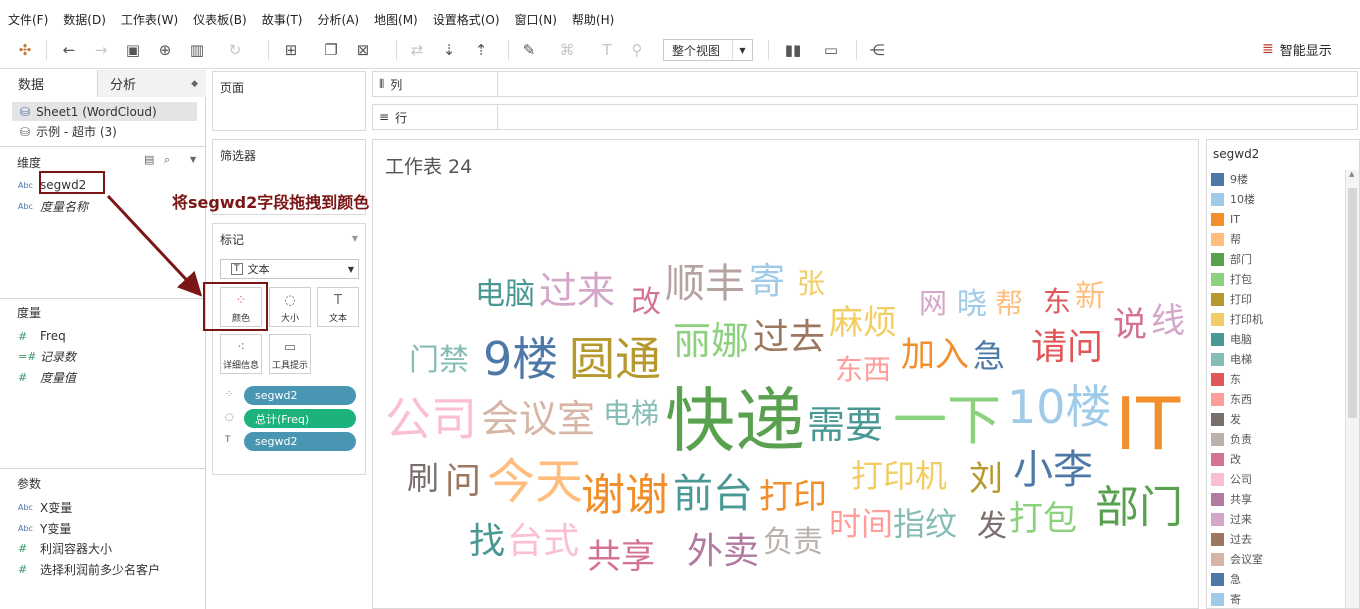 The width and height of the screenshot is (1360, 609). What do you see at coordinates (154, 245) in the screenshot?
I see `annotation-arrow` at bounding box center [154, 245].